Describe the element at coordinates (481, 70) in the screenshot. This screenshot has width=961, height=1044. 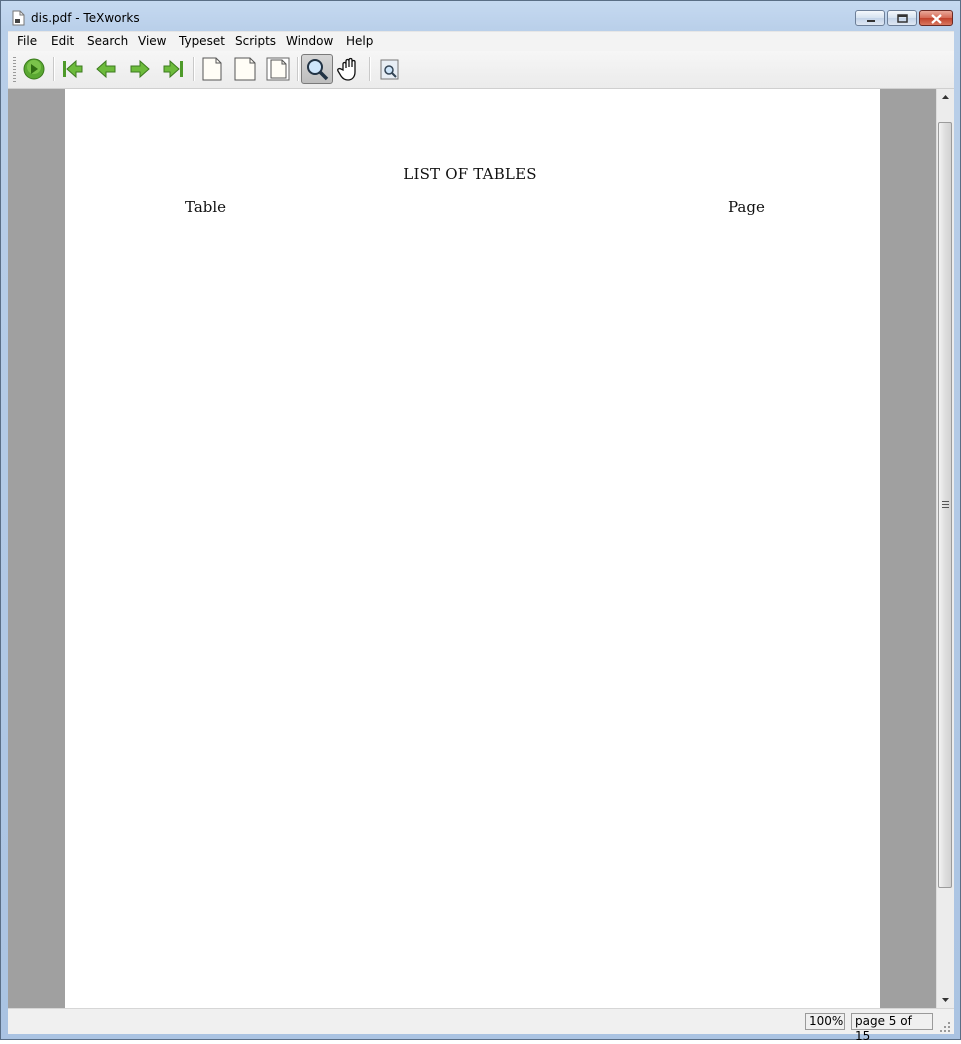
I see `toolbar` at that location.